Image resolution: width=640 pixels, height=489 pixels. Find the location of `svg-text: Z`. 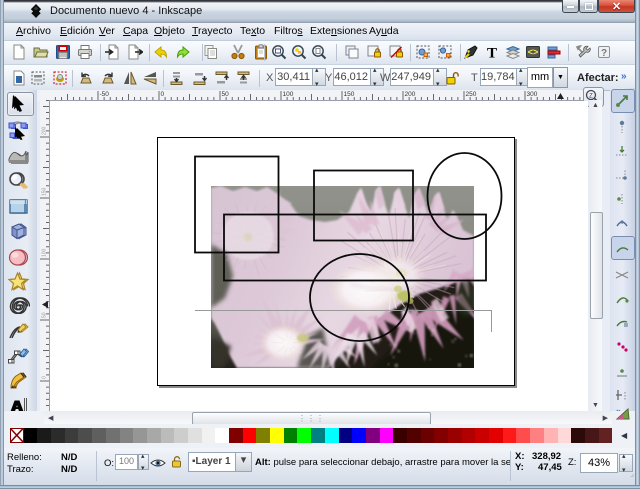

svg-text: Z is located at coordinates (591, 97).